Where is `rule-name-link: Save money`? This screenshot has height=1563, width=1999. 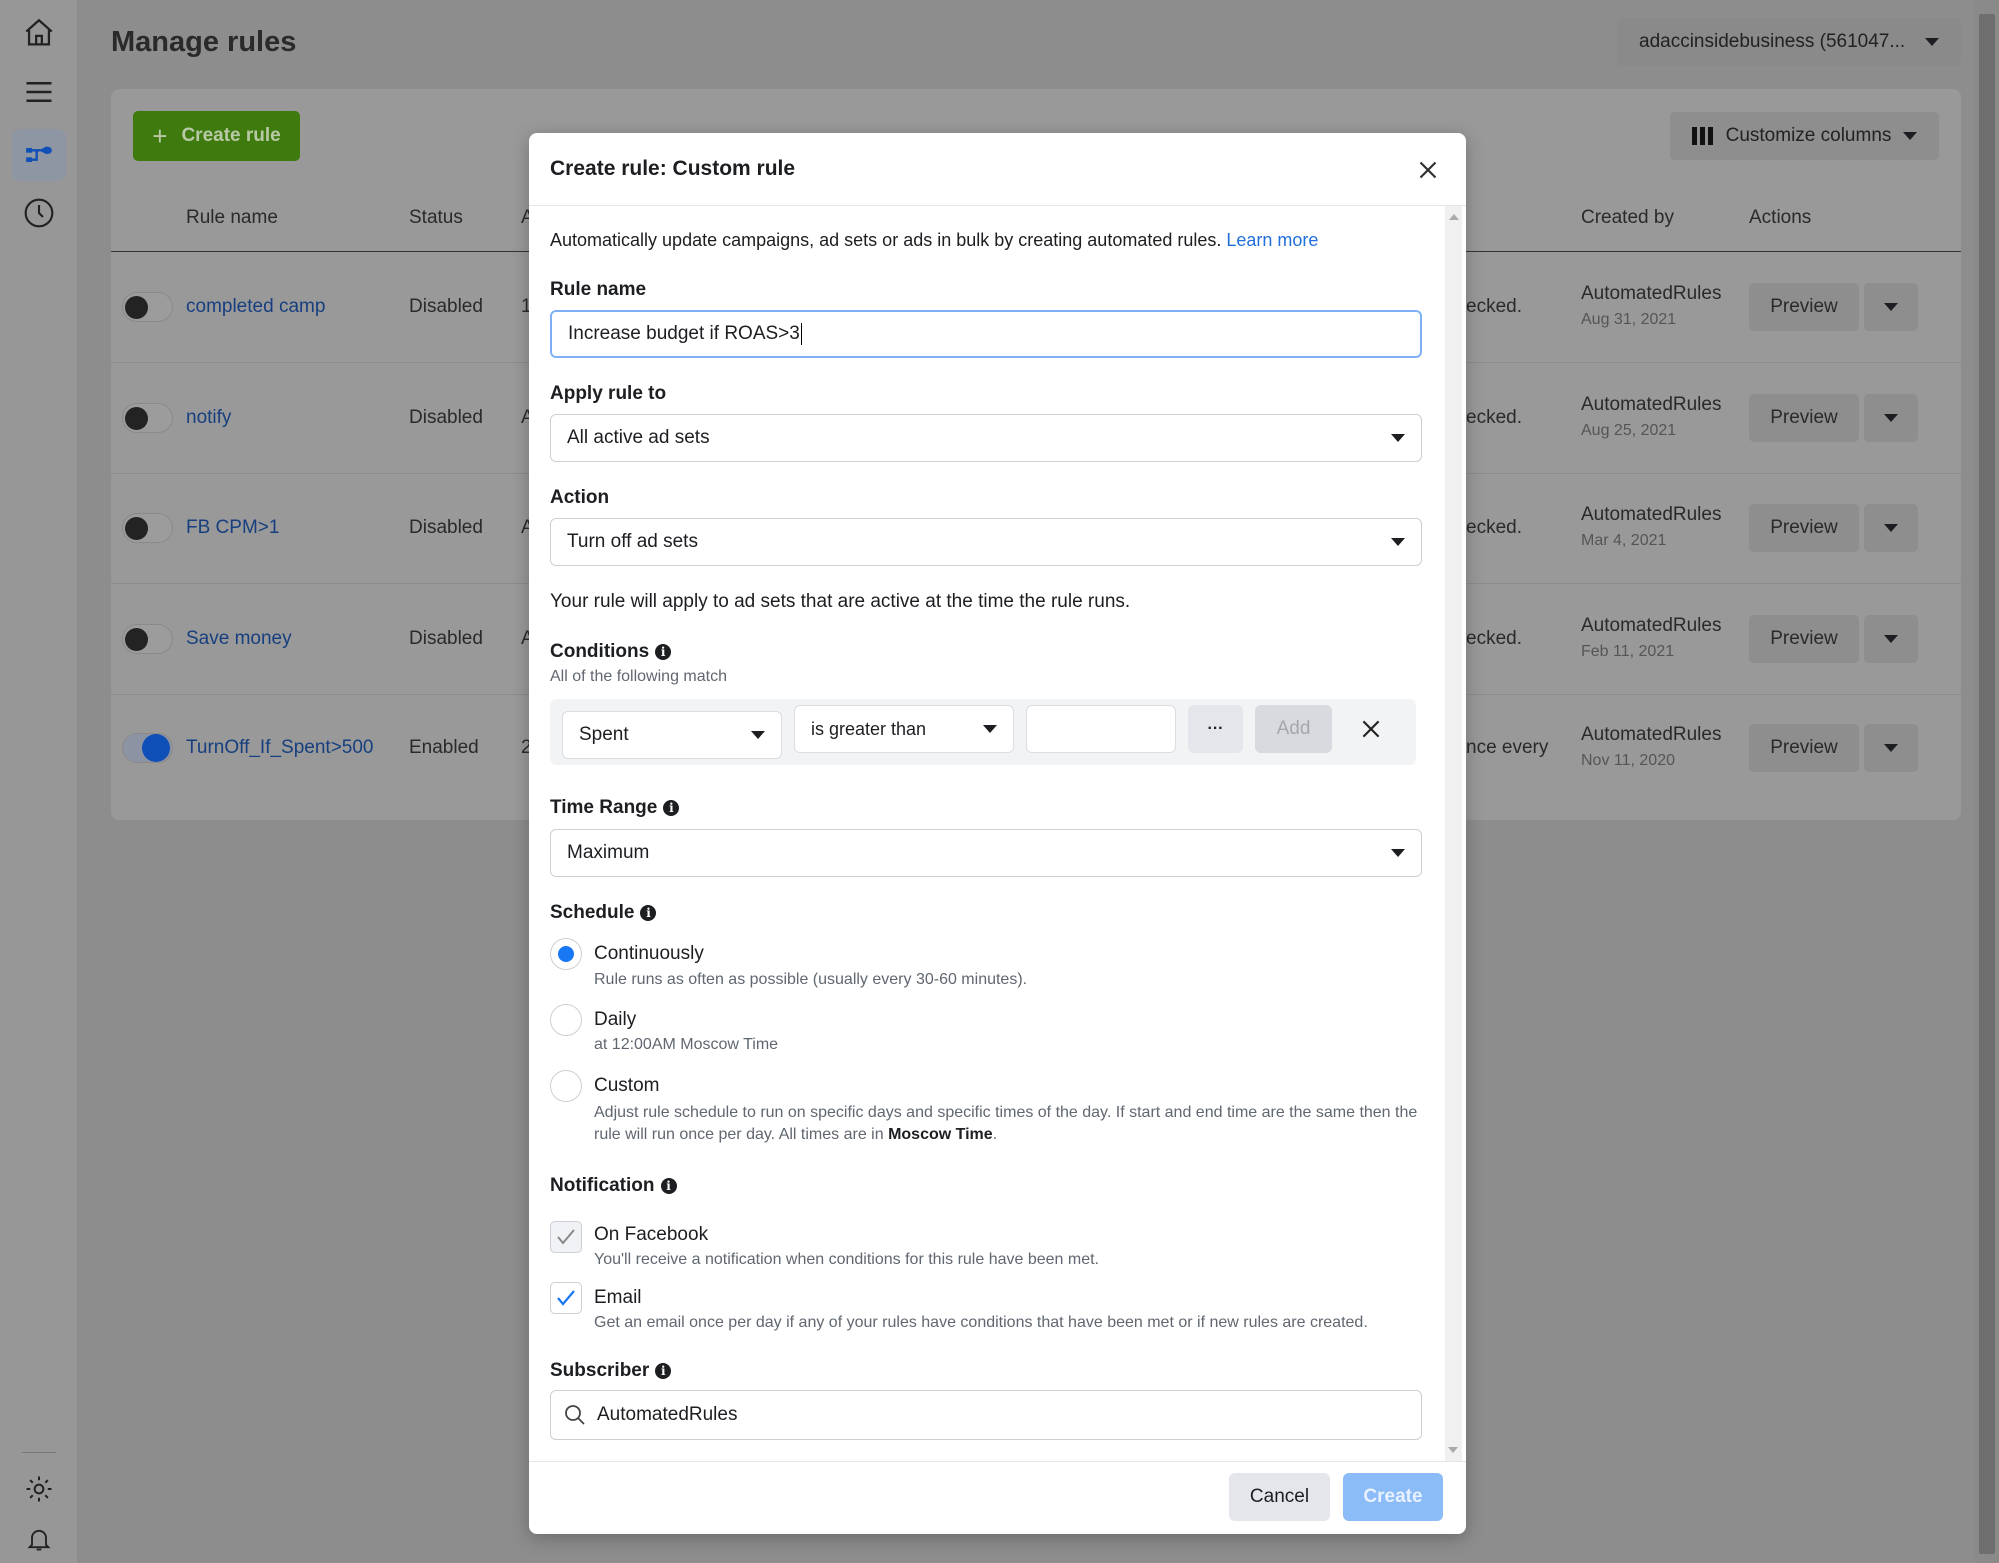 rule-name-link: Save money is located at coordinates (239, 639).